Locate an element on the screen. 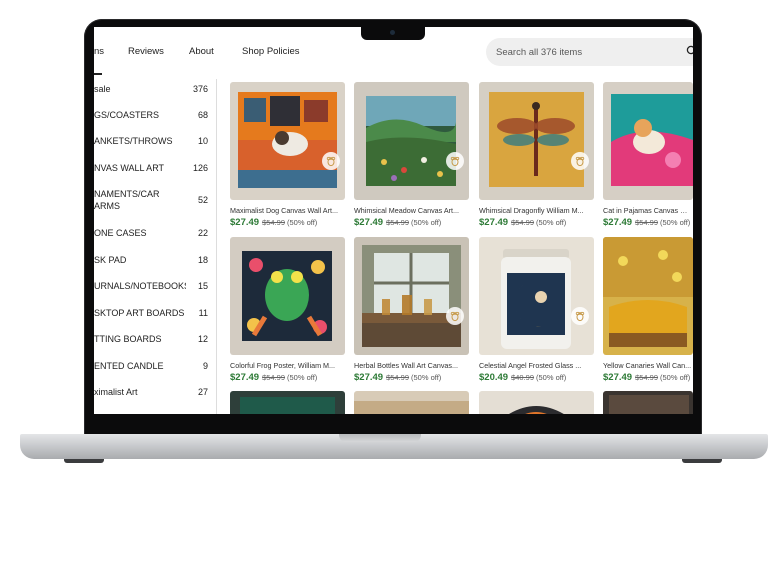  product-image-herbal-bottles is located at coordinates (411, 296).